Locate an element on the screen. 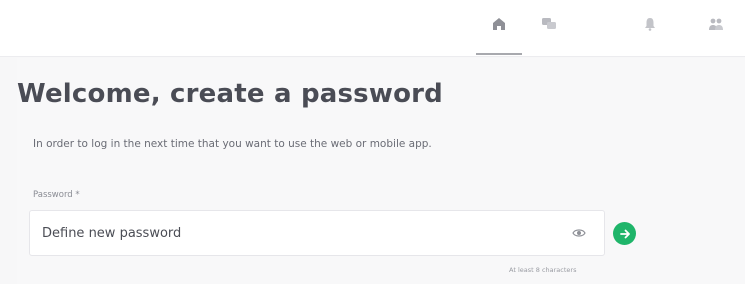  password-input is located at coordinates (300, 233).